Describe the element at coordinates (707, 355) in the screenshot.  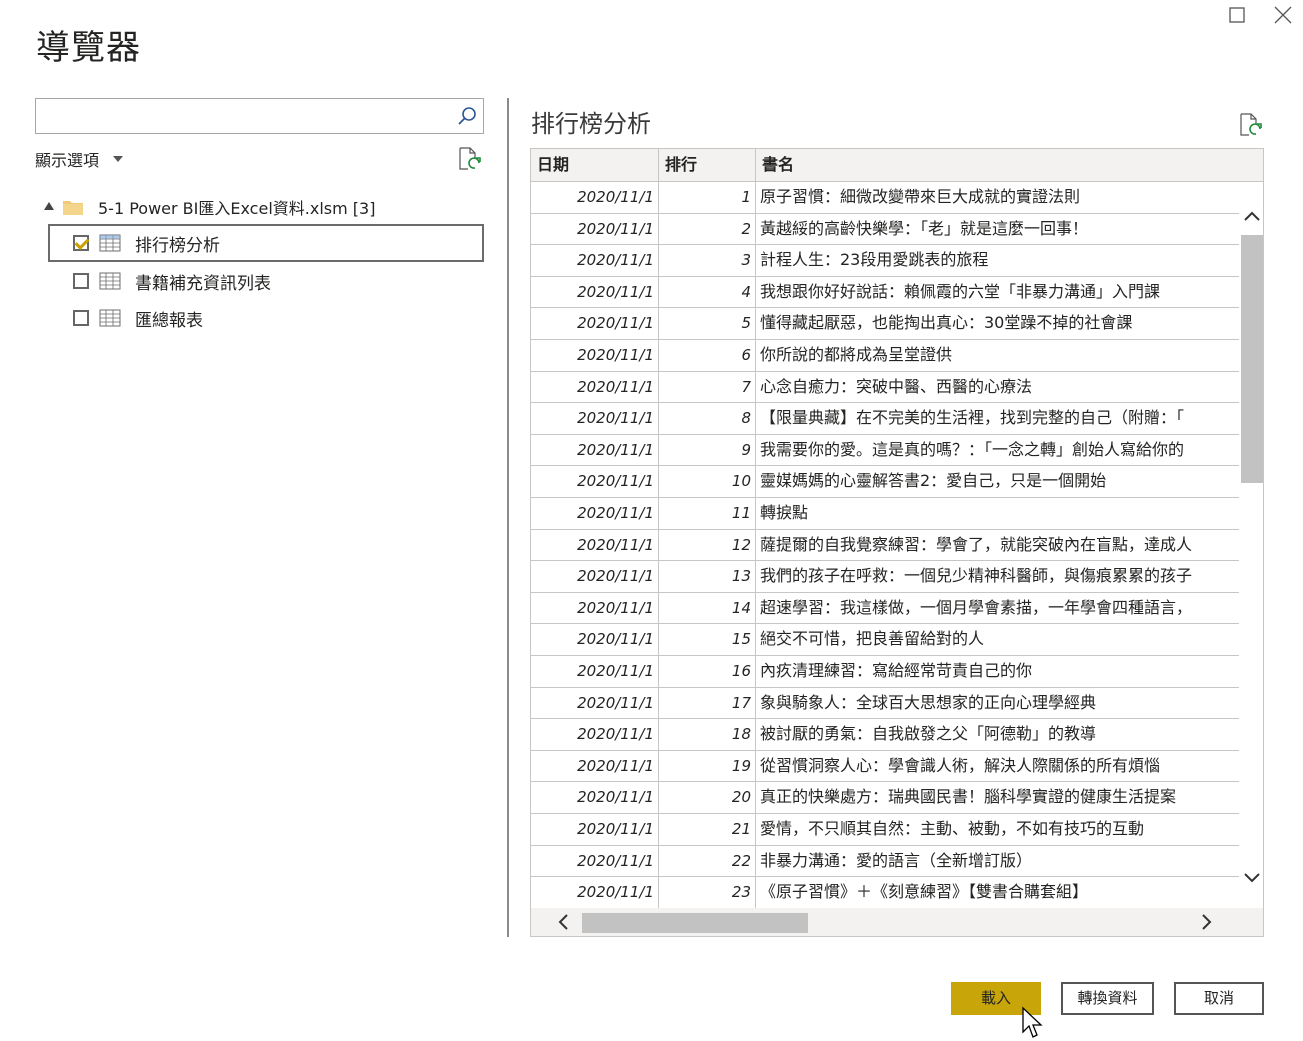
I see `cell-rank: 6` at that location.